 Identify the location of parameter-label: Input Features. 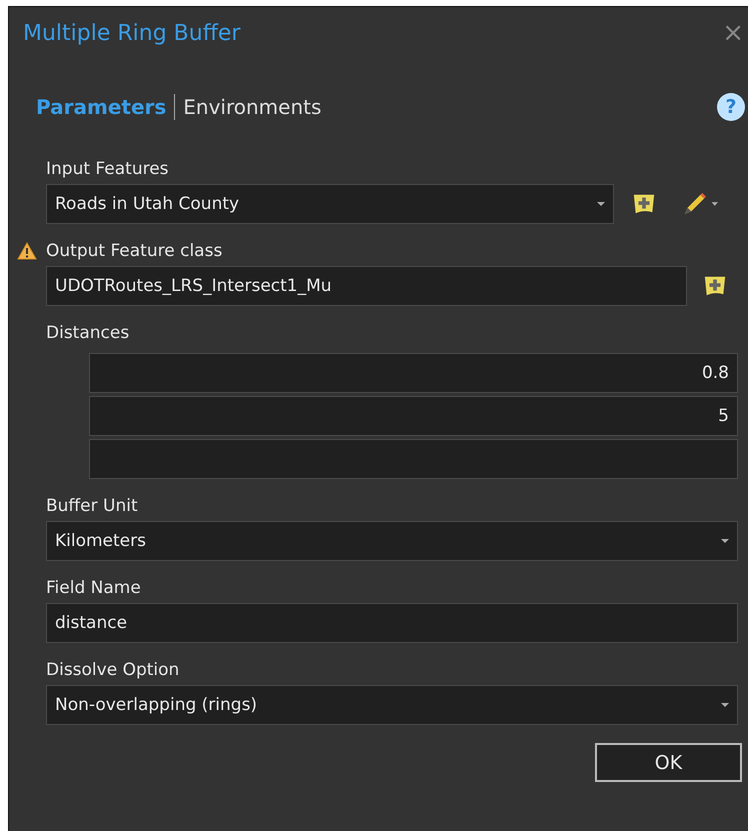
(107, 169).